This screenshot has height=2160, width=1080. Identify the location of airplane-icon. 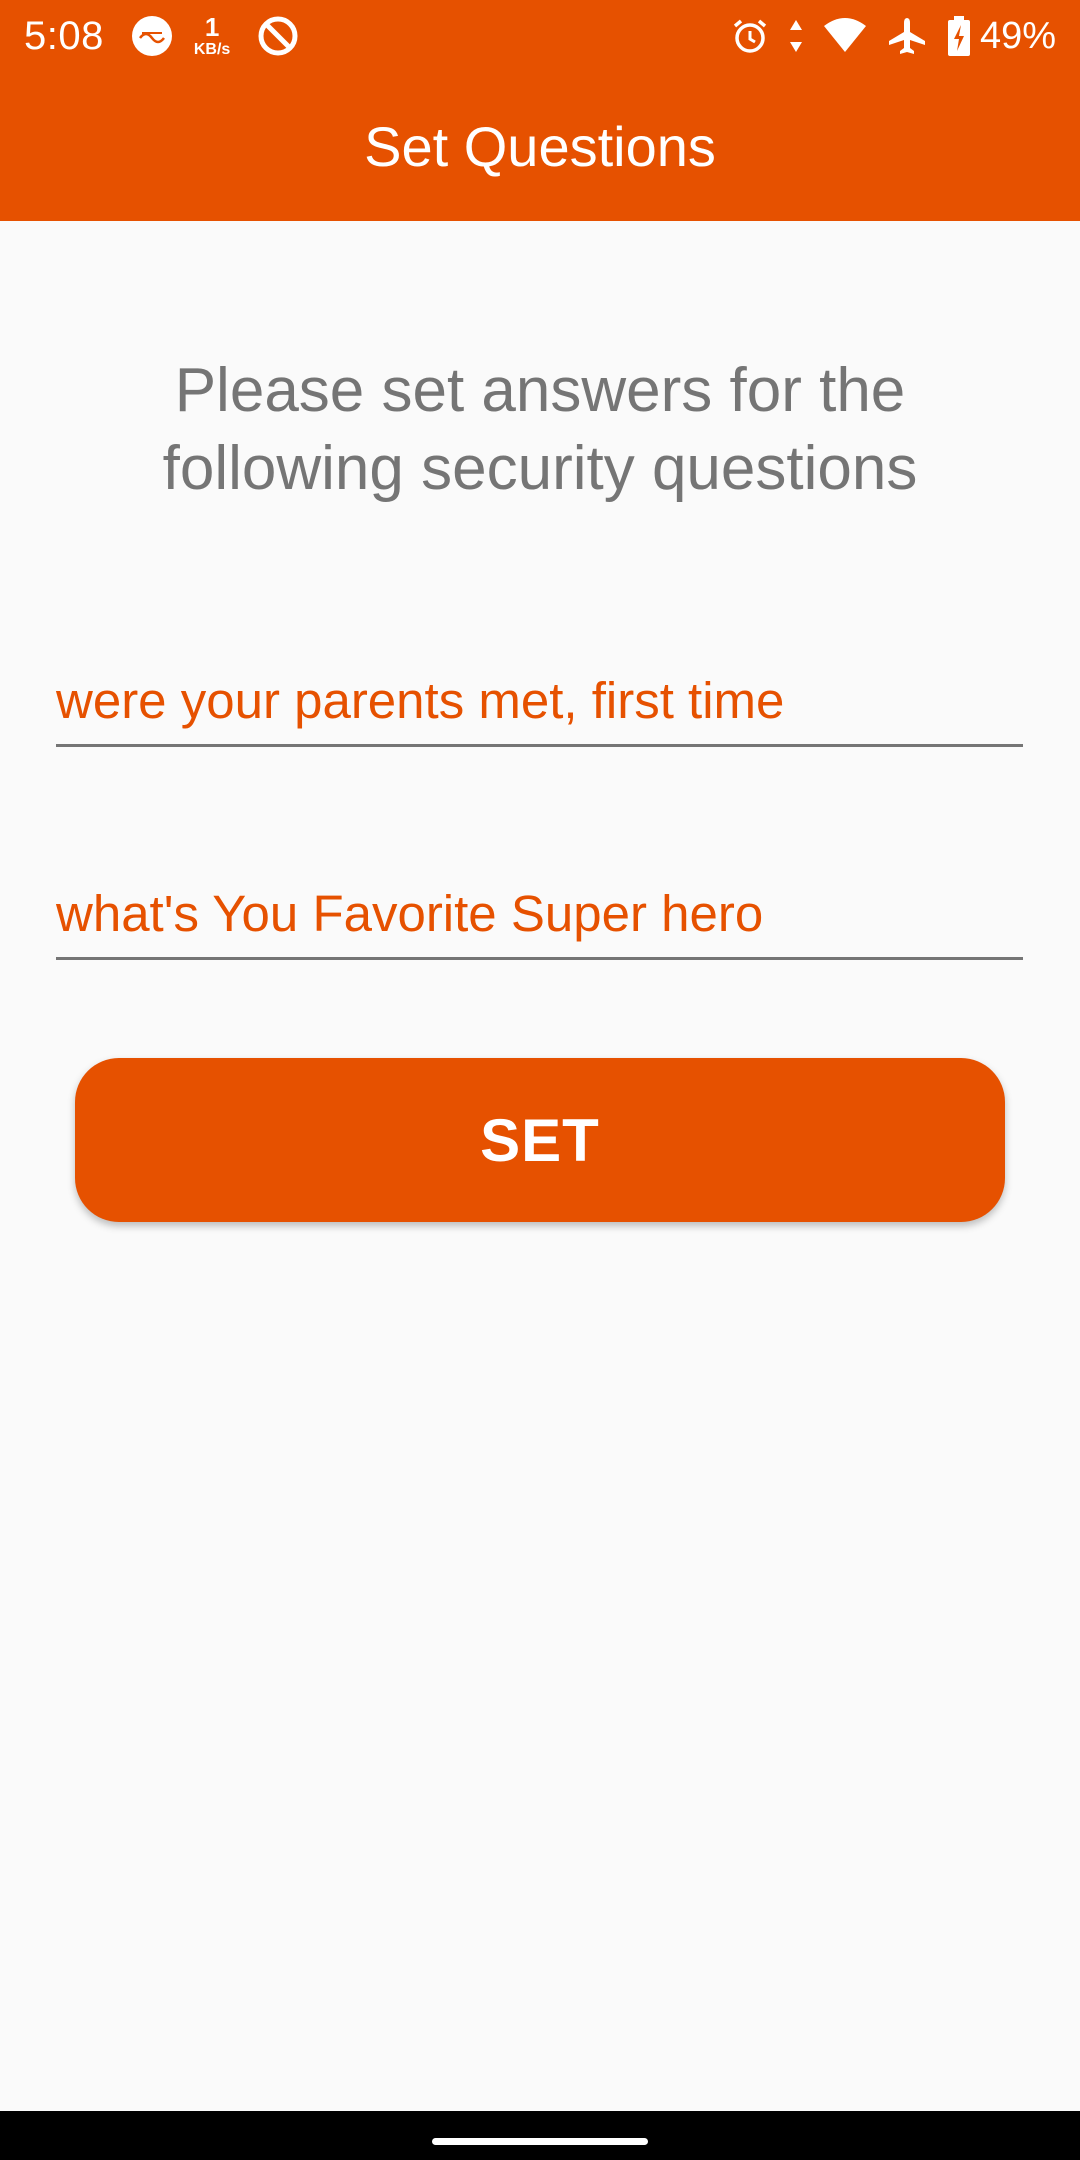
(907, 36).